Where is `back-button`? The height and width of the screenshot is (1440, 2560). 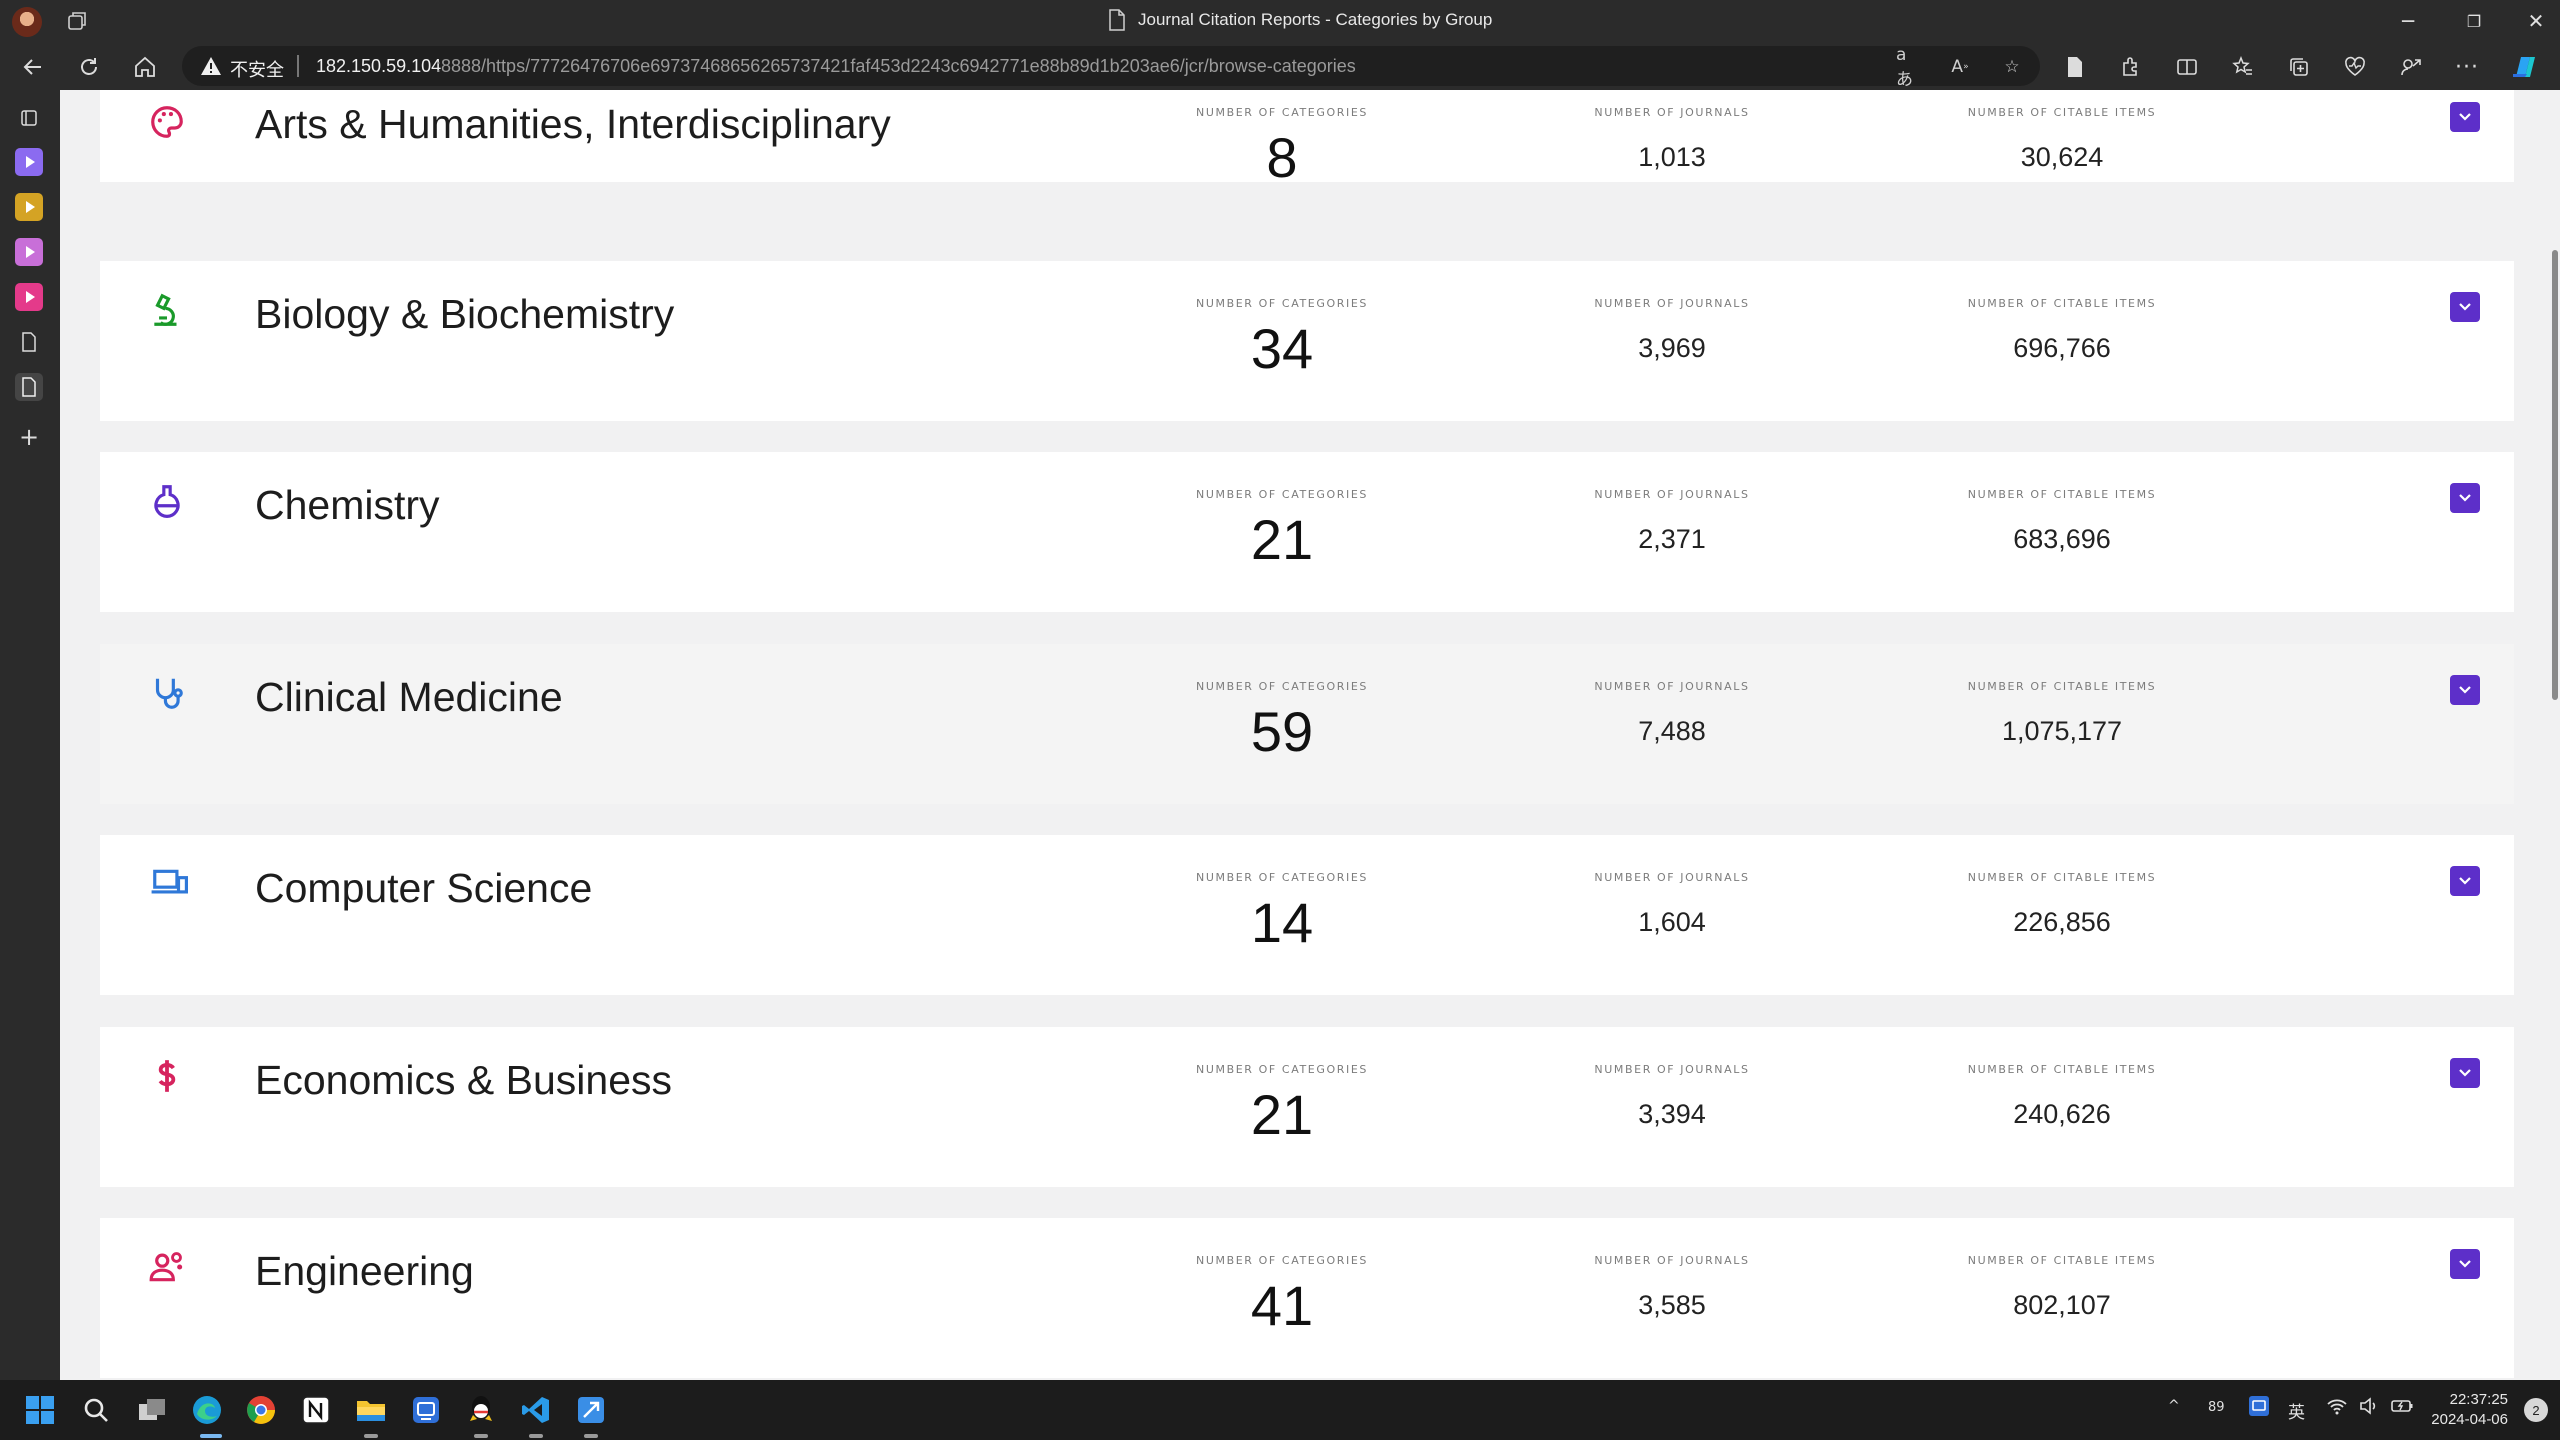 back-button is located at coordinates (33, 67).